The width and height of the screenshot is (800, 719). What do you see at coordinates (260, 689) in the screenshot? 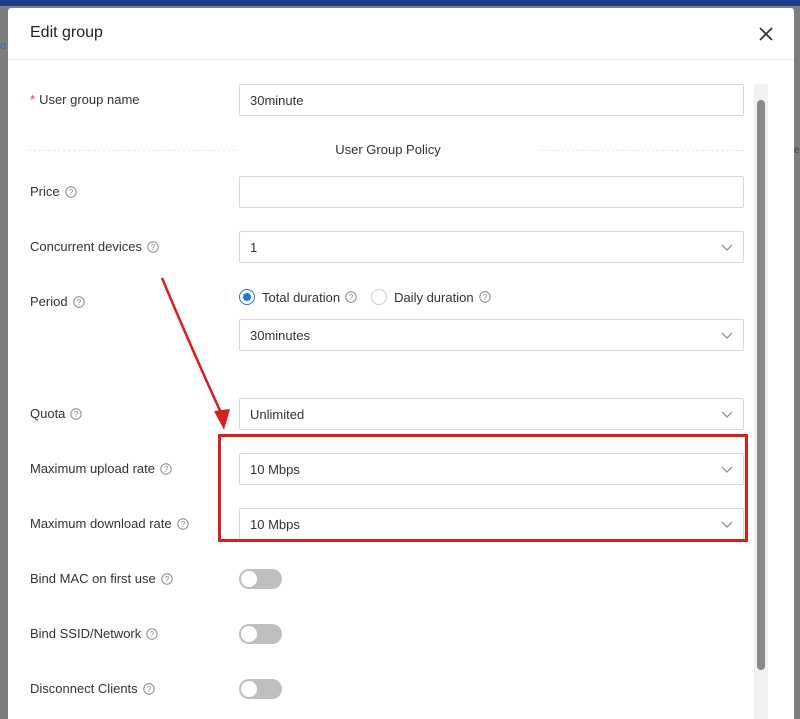
I see `disconnect-clients-toggle` at bounding box center [260, 689].